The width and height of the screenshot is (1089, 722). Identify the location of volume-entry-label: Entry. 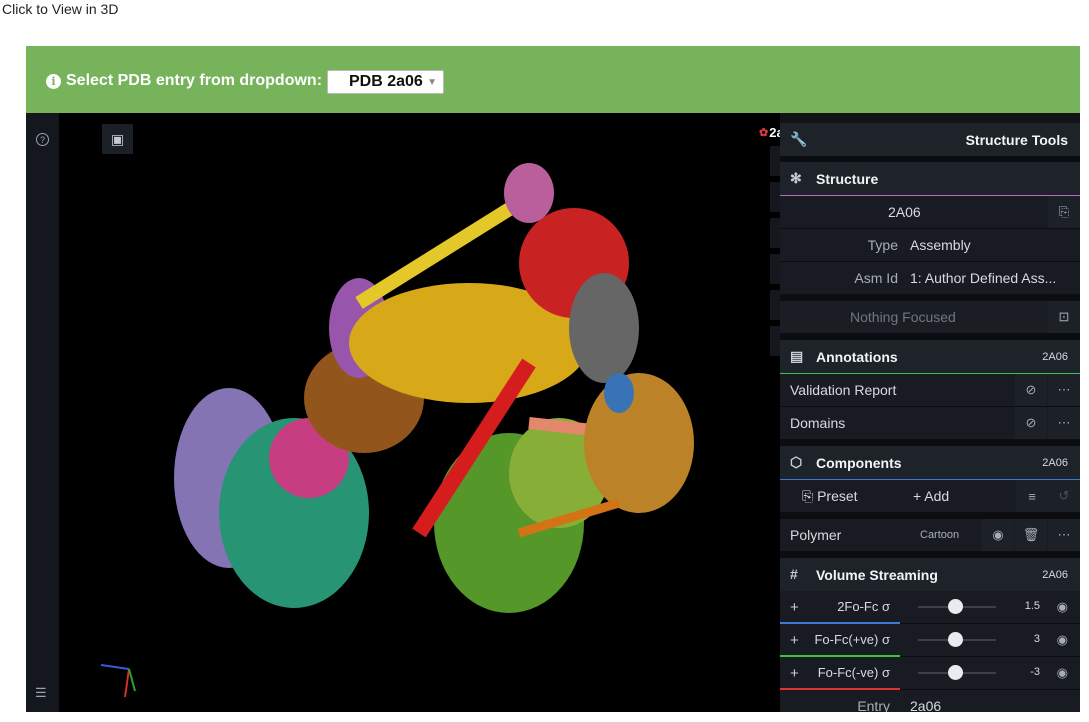
(873, 705).